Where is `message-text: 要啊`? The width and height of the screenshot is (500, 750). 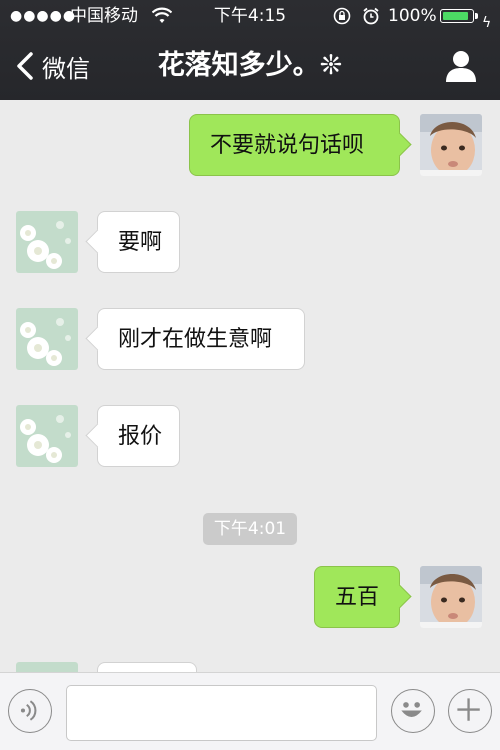
message-text: 要啊 is located at coordinates (140, 242).